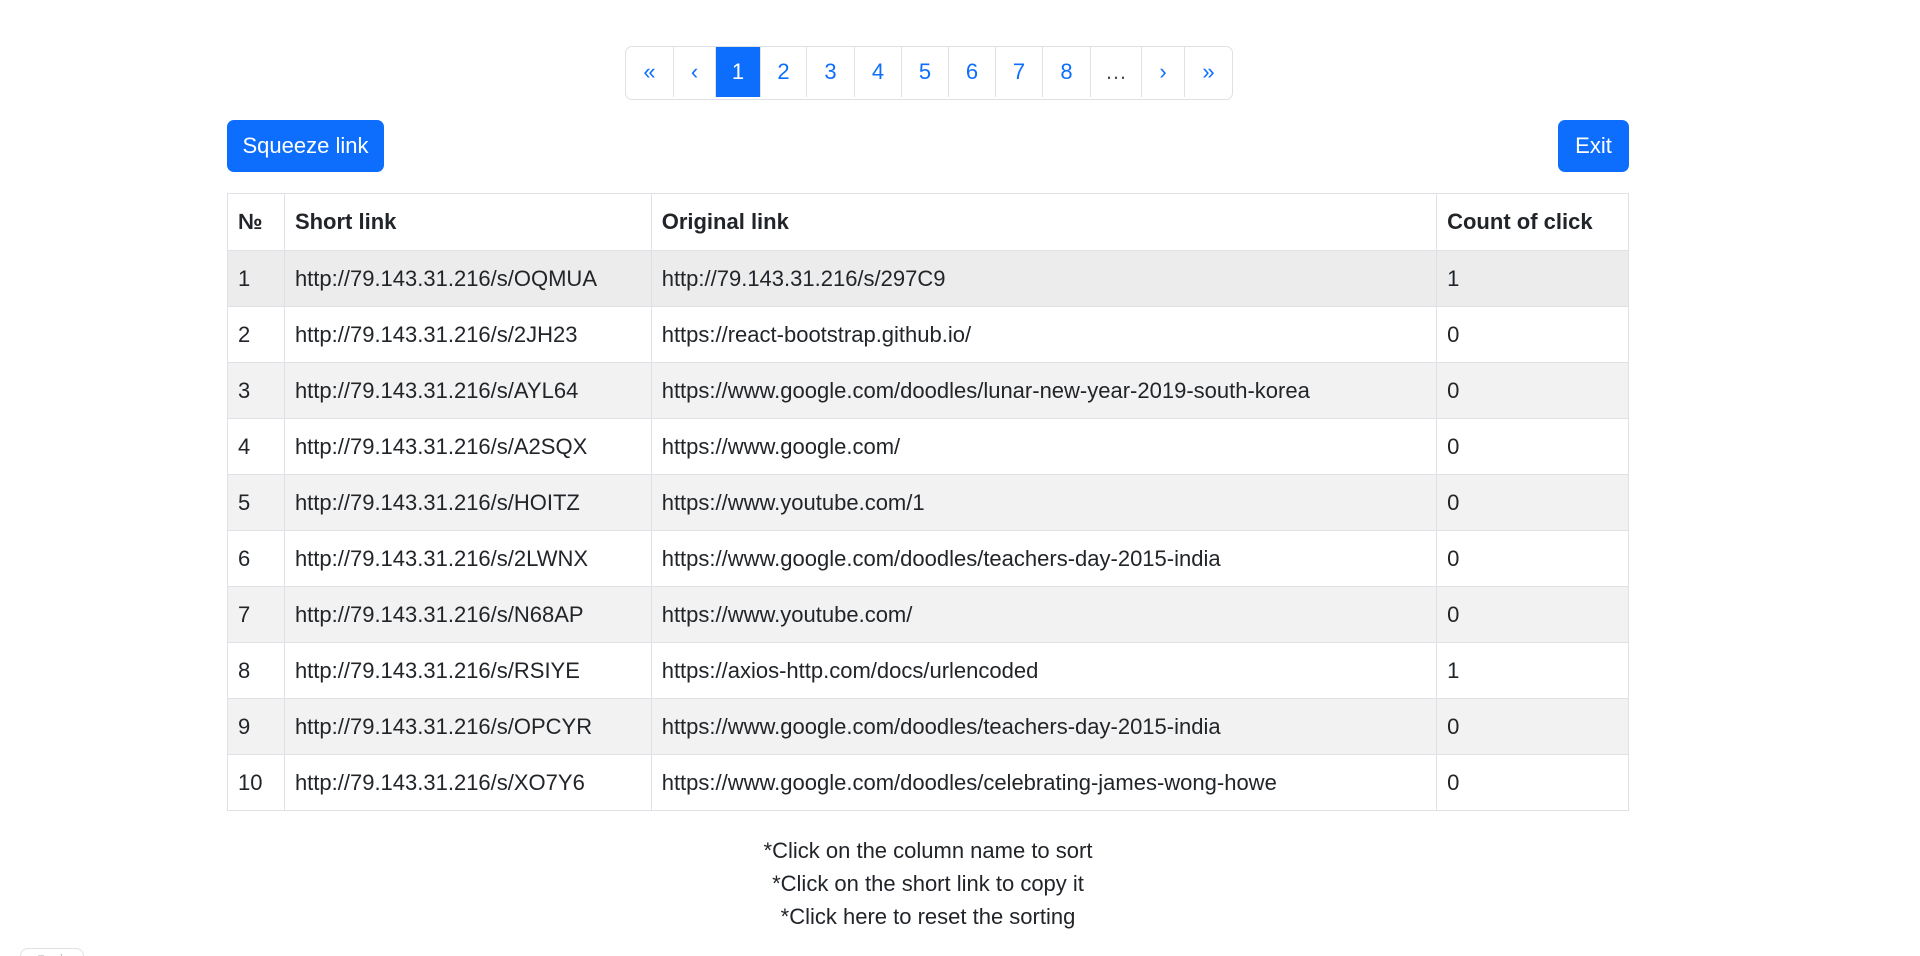 Image resolution: width=1920 pixels, height=956 pixels. I want to click on short-link-cell: http://79.143.31.216/s/OPCYR, so click(467, 726).